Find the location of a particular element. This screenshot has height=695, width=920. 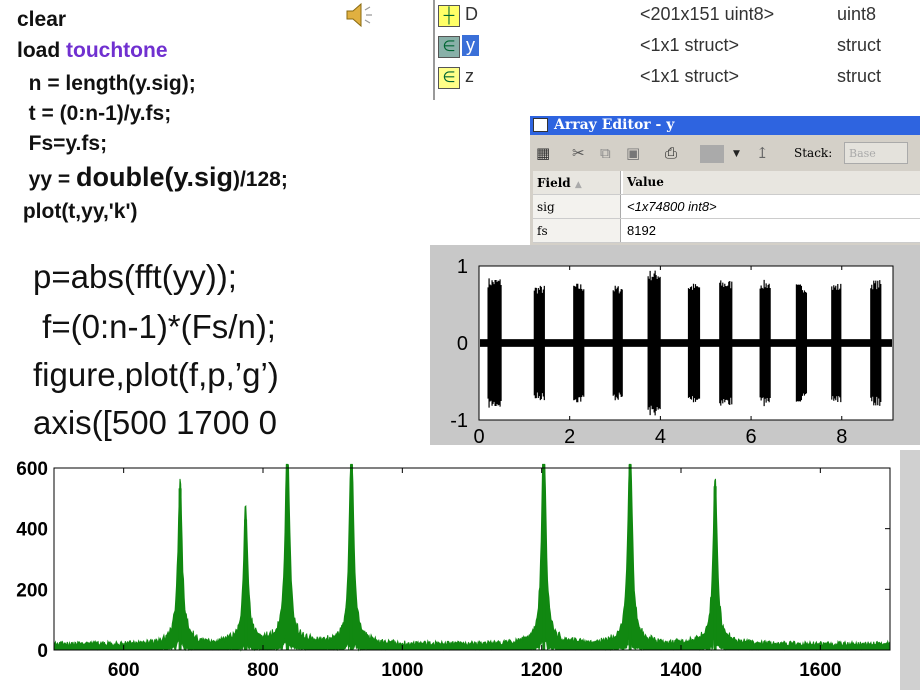

field-cell: sig is located at coordinates (577, 206).